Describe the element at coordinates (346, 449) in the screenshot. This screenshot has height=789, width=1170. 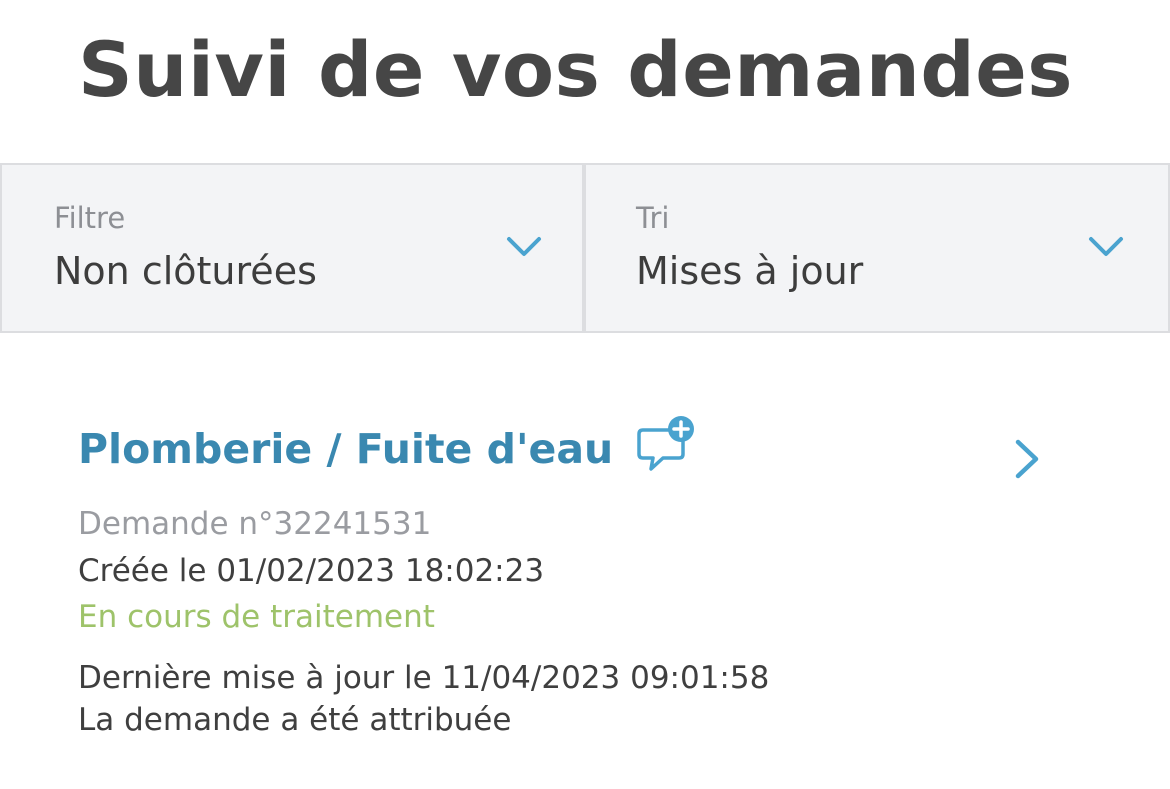
I see `request-title: Plomberie / Fuite d'eau` at that location.